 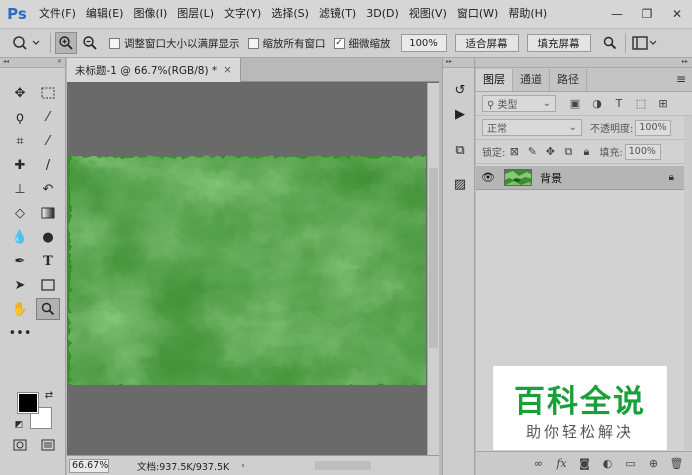 What do you see at coordinates (382, 14) in the screenshot?
I see `menu-3d: 3D(D)` at bounding box center [382, 14].